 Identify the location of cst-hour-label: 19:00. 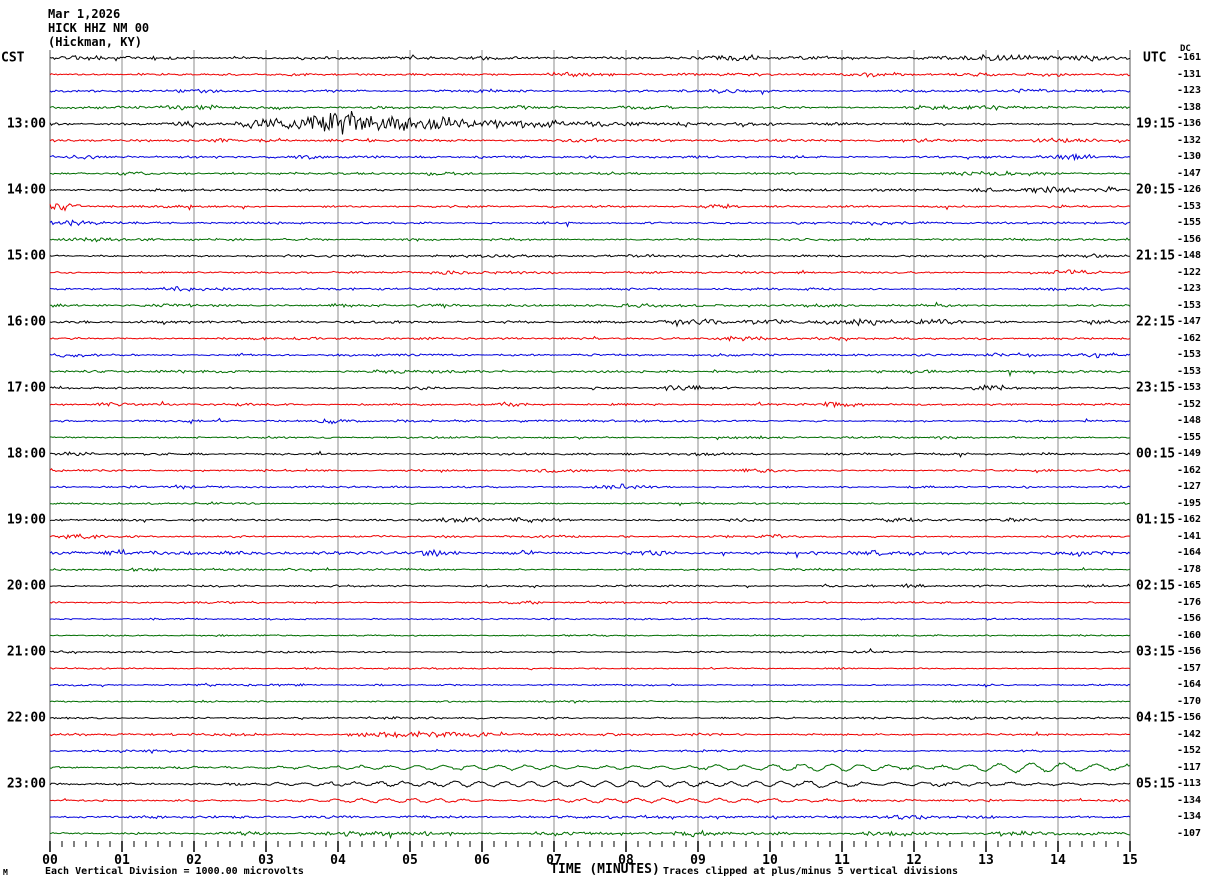
(26, 520).